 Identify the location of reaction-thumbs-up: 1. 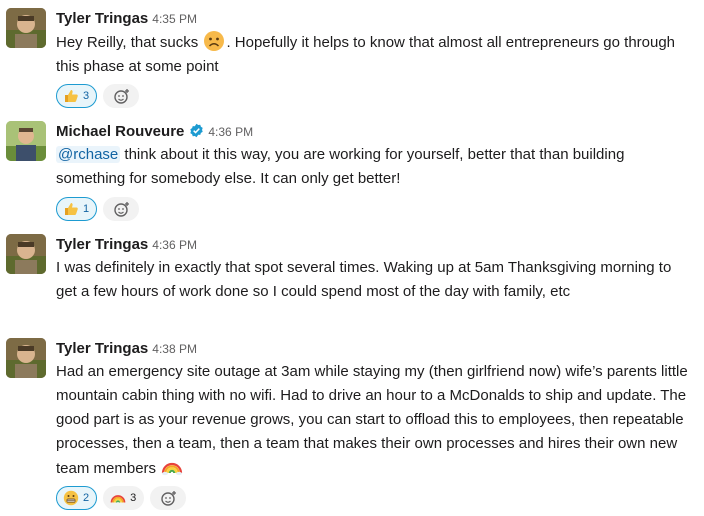
(77, 209).